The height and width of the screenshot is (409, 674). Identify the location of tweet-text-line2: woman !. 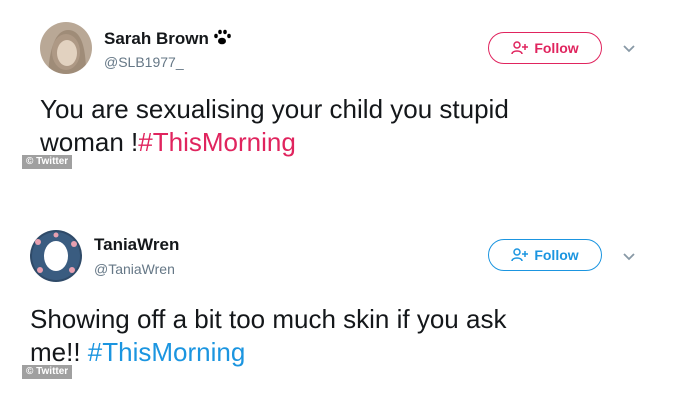
(89, 142).